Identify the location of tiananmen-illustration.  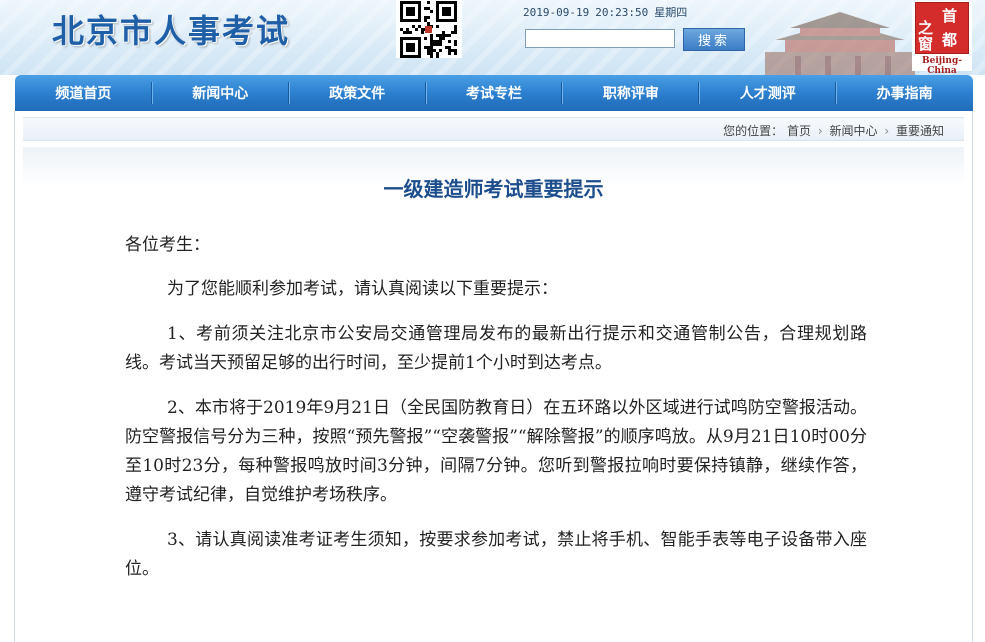
(840, 43).